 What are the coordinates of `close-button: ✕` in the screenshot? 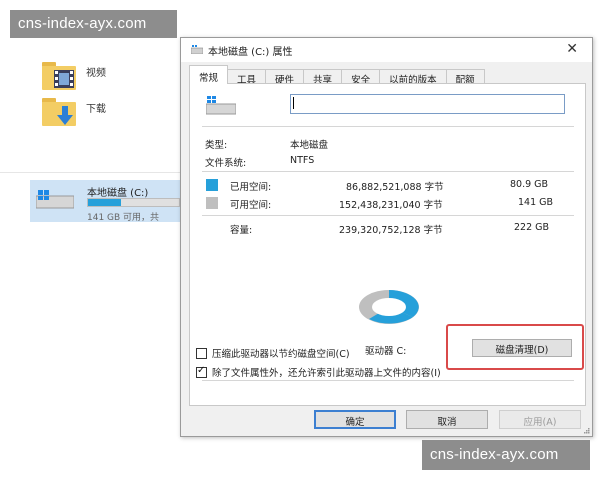 It's located at (572, 49).